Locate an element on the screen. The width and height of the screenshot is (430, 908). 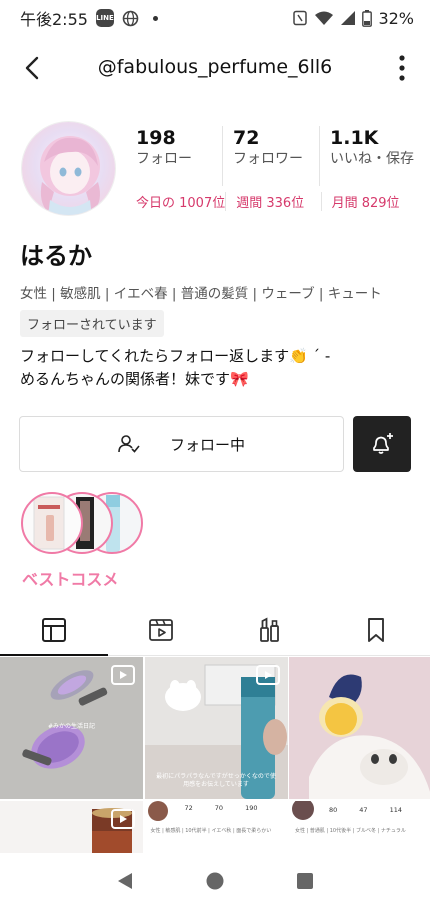
video-icon is located at coordinates (161, 629).